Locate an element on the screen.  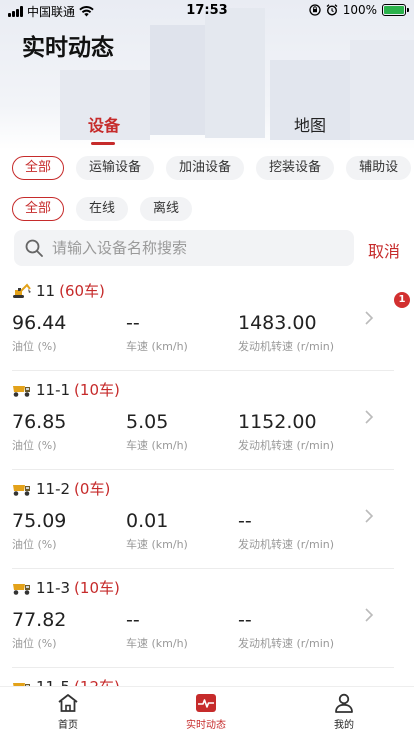
pulse-icon is located at coordinates (206, 703).